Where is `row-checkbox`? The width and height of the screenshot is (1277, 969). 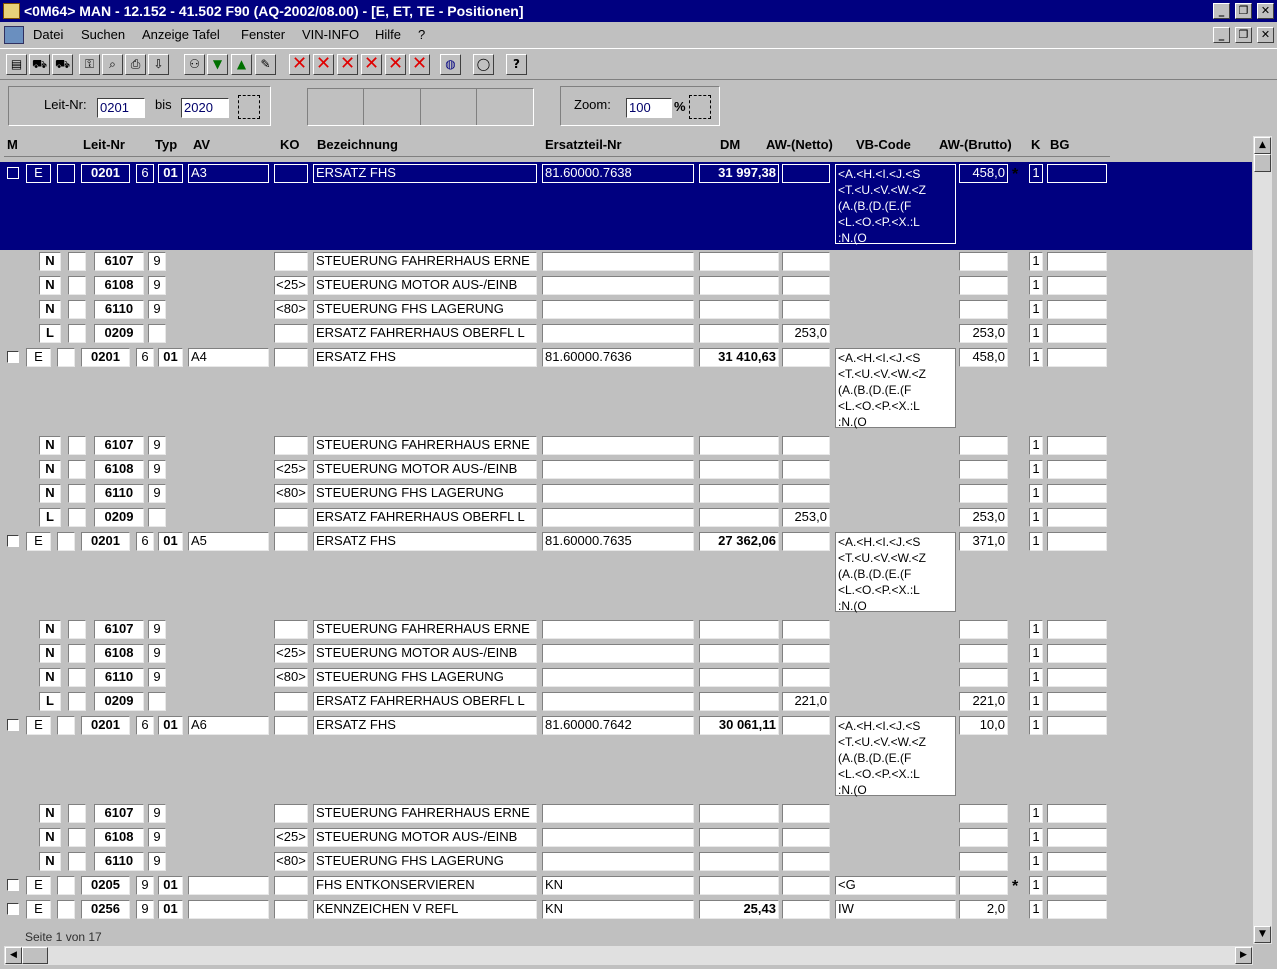 row-checkbox is located at coordinates (13, 909).